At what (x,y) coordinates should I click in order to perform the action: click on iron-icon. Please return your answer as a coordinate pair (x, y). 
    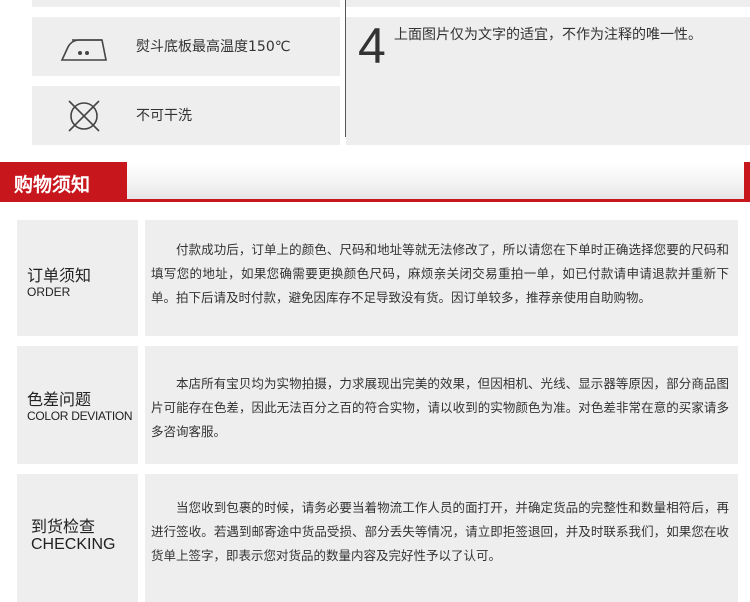
    Looking at the image, I should click on (84, 47).